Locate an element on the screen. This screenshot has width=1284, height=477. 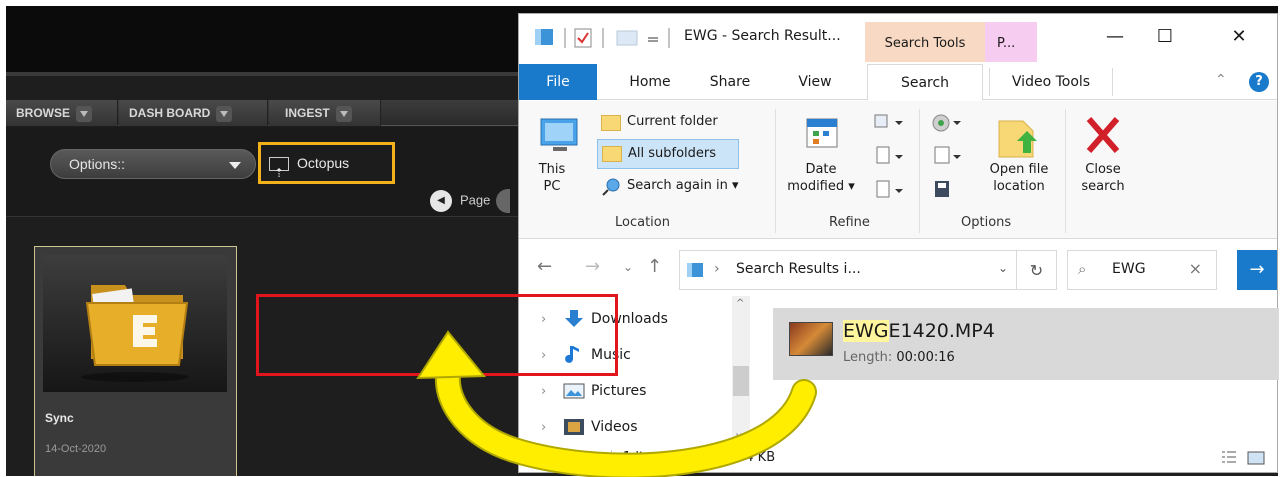
length-value: 00:00:16 is located at coordinates (925, 357).